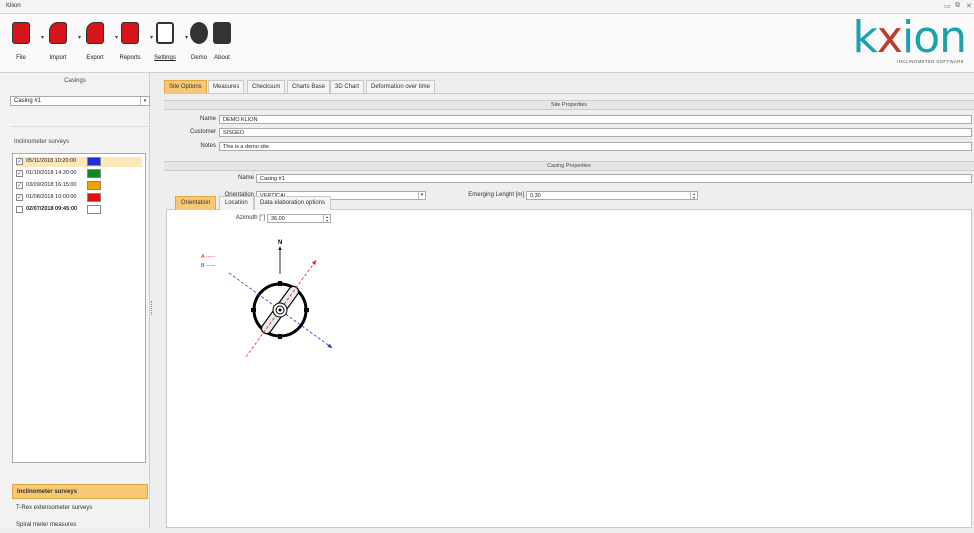 Image resolution: width=974 pixels, height=533 pixels. I want to click on probe-group, so click(280, 309).